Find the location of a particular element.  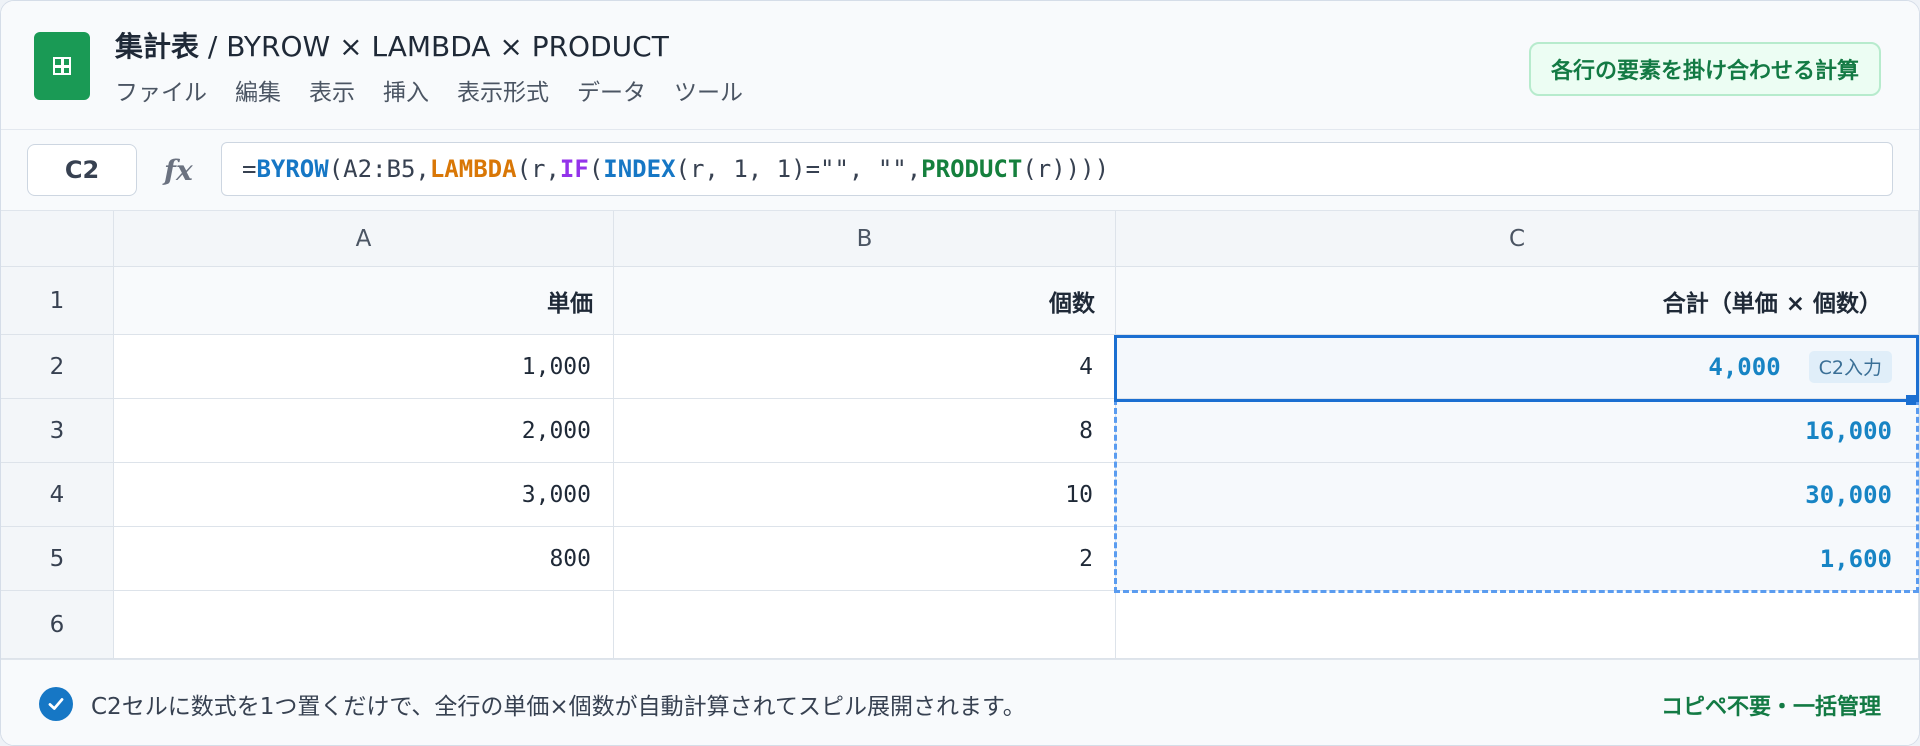

formula-fn-byrow: BYROW is located at coordinates (292, 169).